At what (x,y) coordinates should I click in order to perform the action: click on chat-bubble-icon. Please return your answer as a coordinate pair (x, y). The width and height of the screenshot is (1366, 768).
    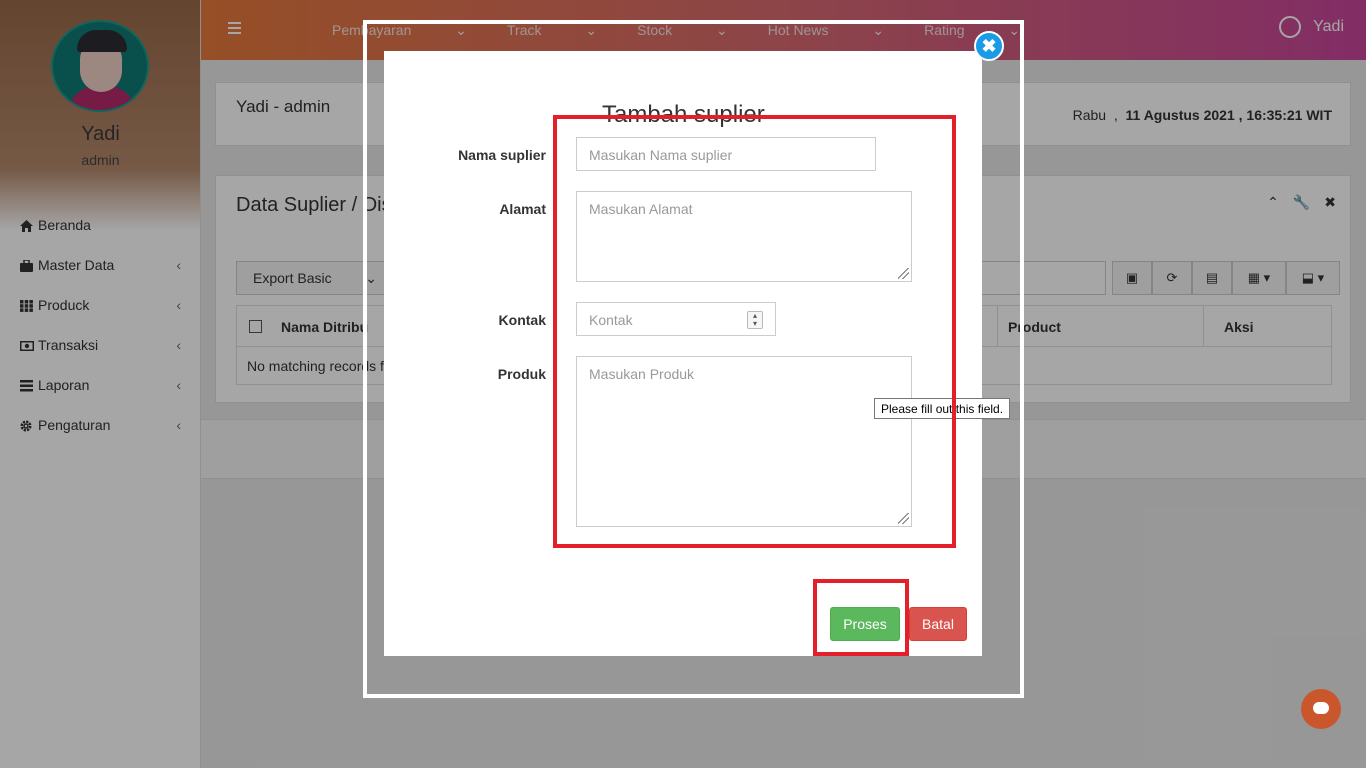
    Looking at the image, I should click on (1321, 709).